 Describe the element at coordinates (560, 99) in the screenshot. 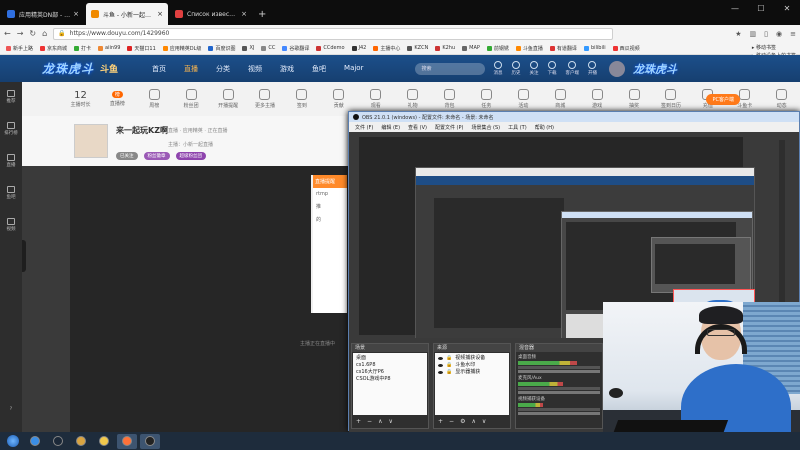

I see `category-item: 商城` at that location.